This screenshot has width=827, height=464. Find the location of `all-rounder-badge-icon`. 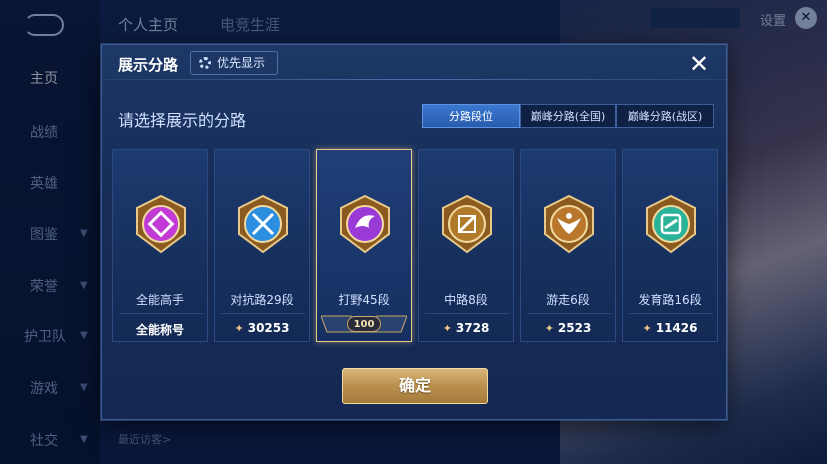

all-rounder-badge-icon is located at coordinates (161, 224).